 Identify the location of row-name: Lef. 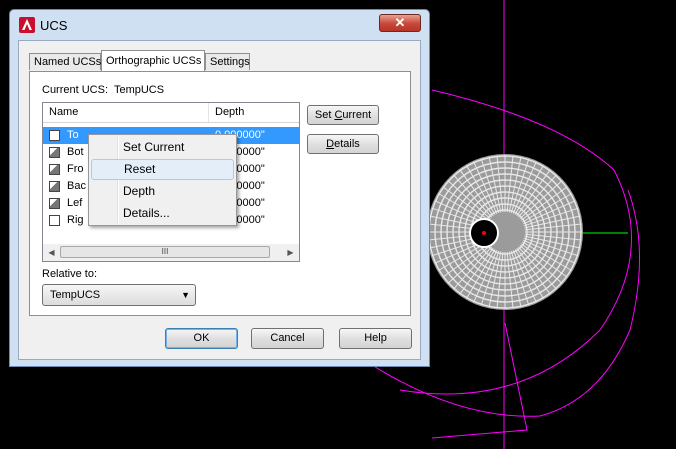
(75, 203).